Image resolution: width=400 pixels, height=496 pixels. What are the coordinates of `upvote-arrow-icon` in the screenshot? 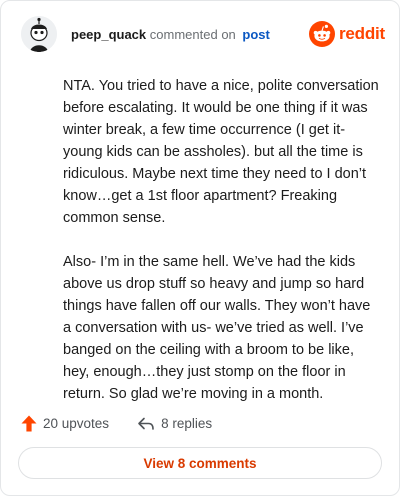 It's located at (29, 423).